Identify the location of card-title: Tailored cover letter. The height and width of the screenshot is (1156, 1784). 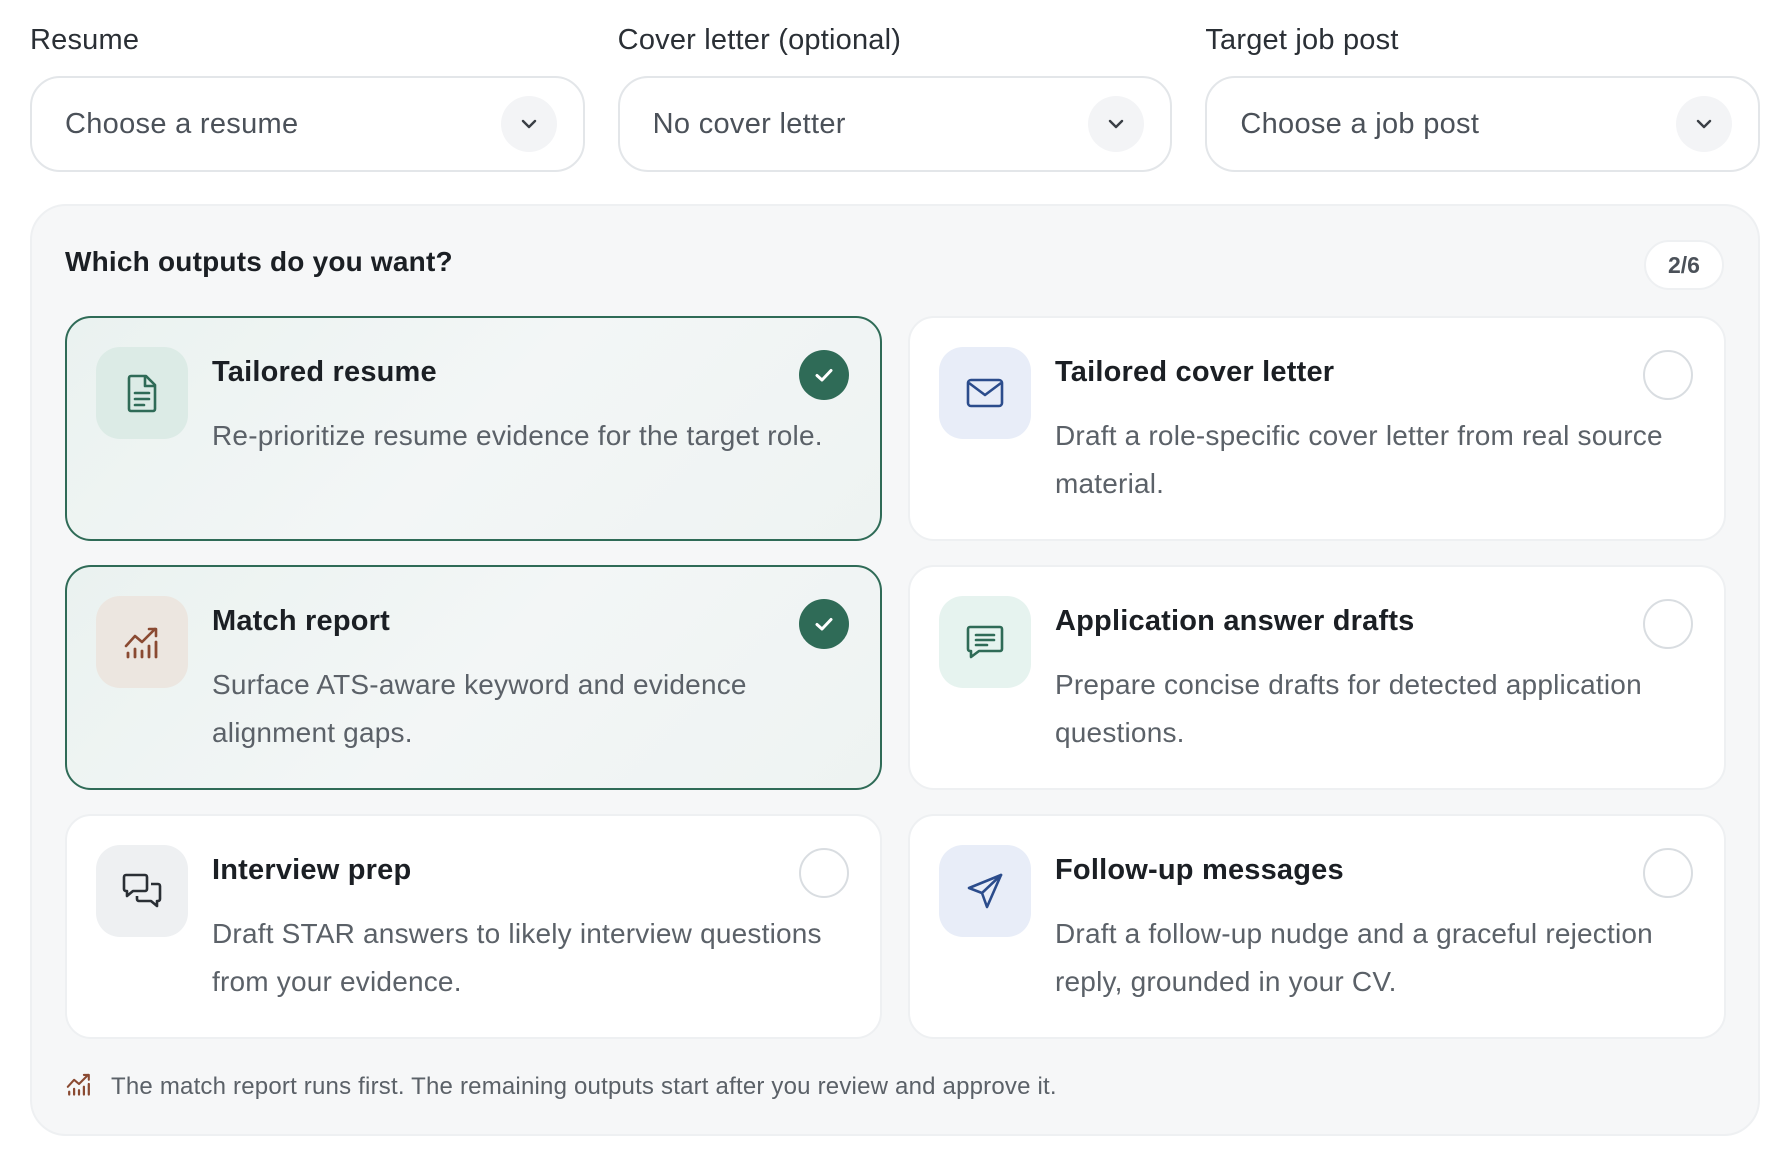
(1195, 372).